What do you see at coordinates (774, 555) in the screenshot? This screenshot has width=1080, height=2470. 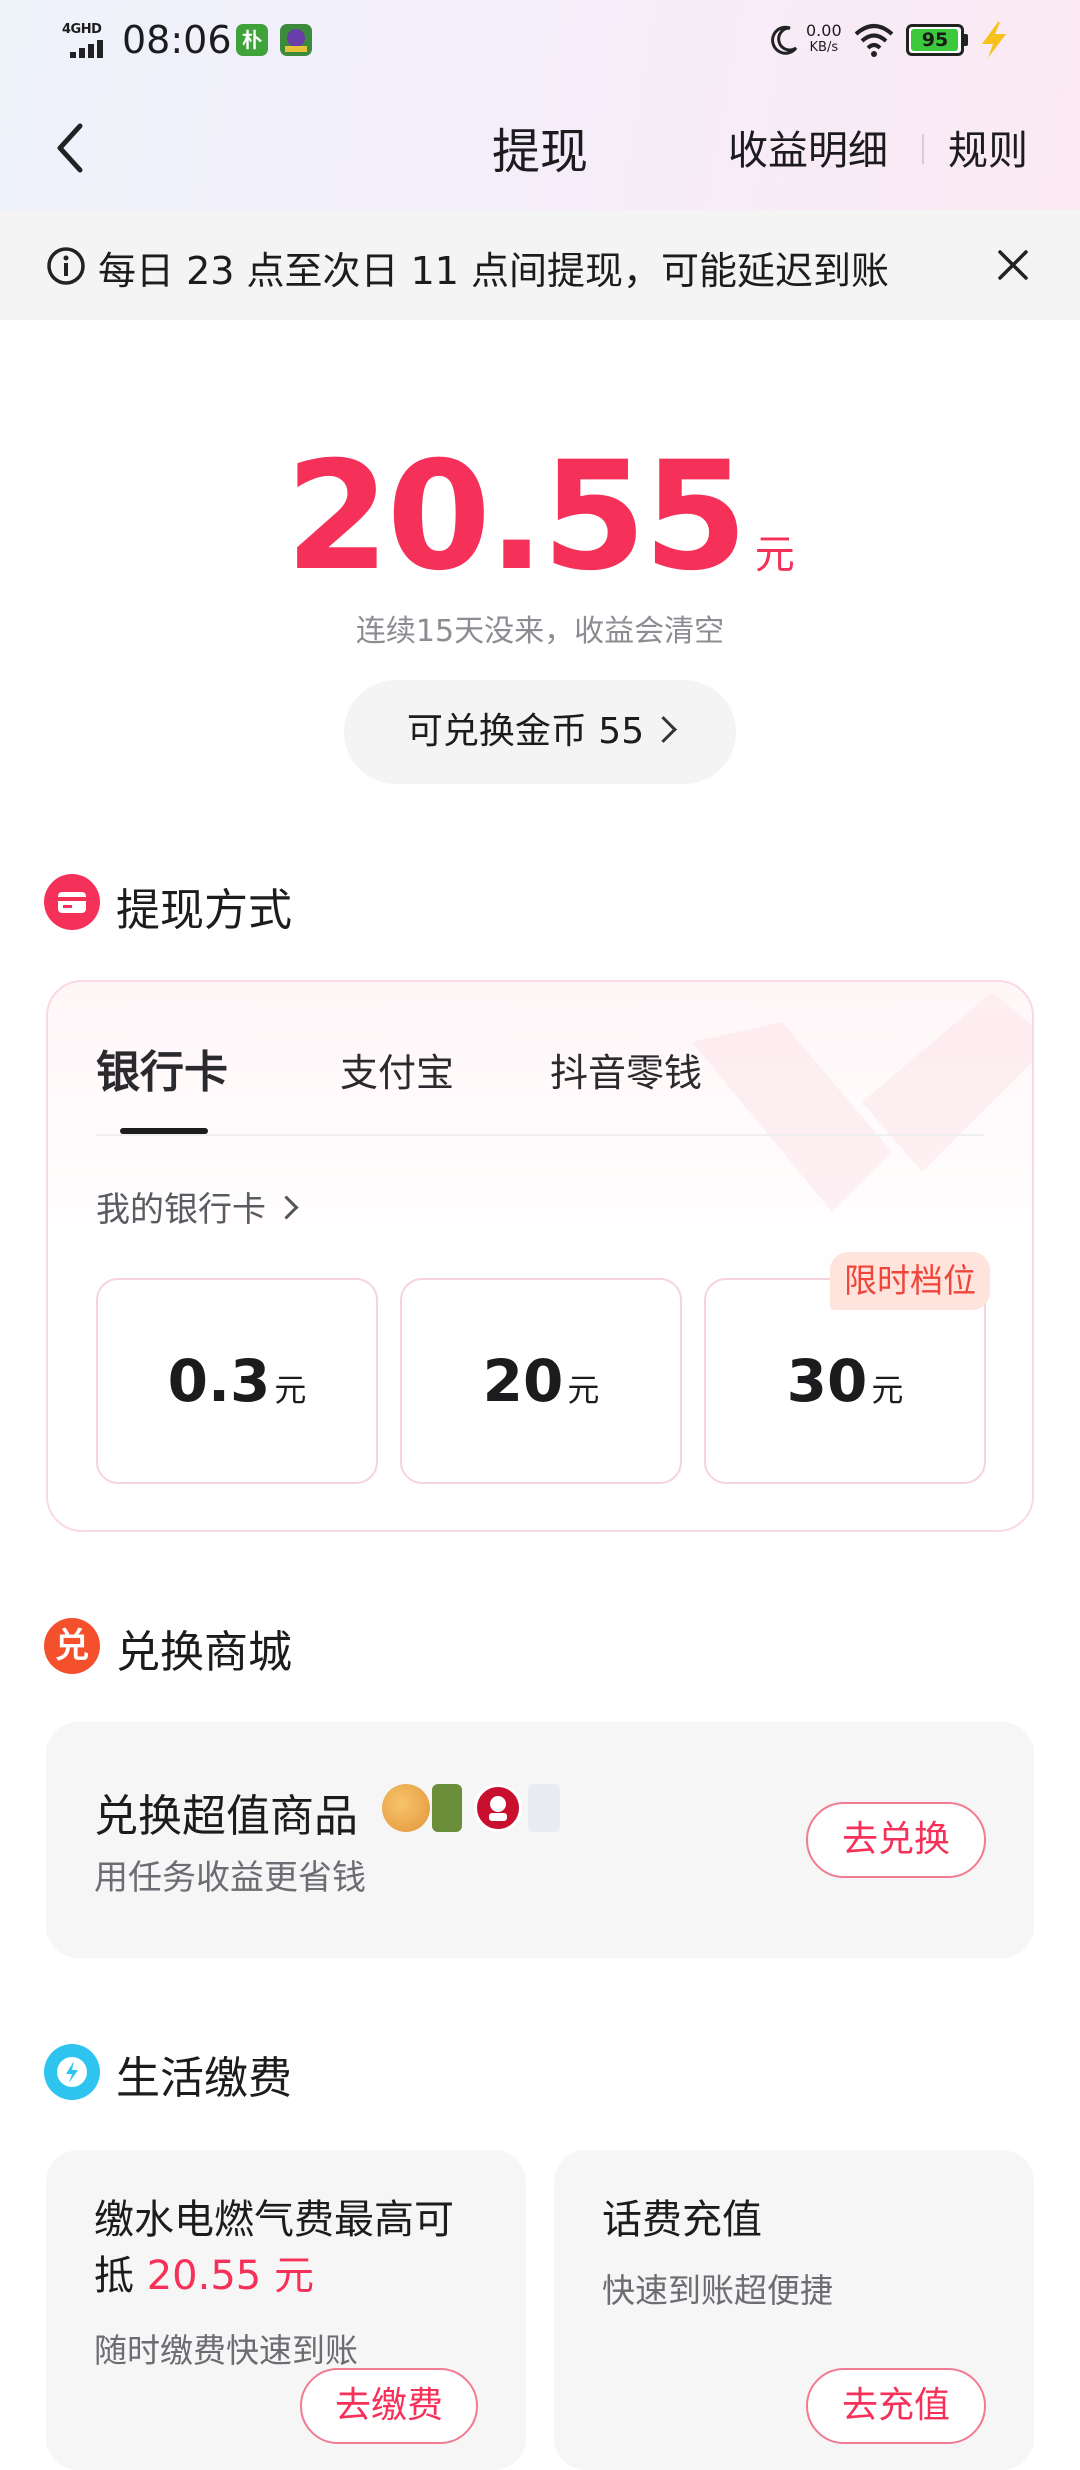 I see `balance-unit: 元` at bounding box center [774, 555].